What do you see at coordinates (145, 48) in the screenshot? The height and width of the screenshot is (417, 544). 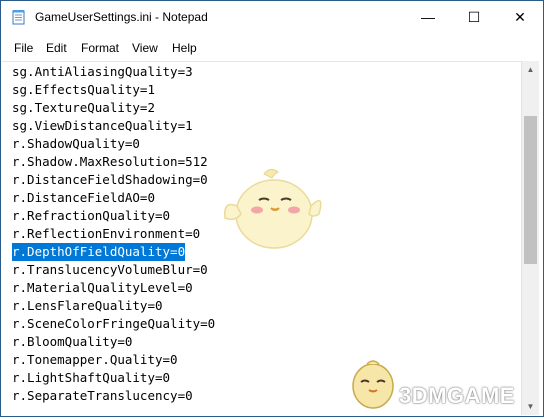 I see `menu-view: View` at bounding box center [145, 48].